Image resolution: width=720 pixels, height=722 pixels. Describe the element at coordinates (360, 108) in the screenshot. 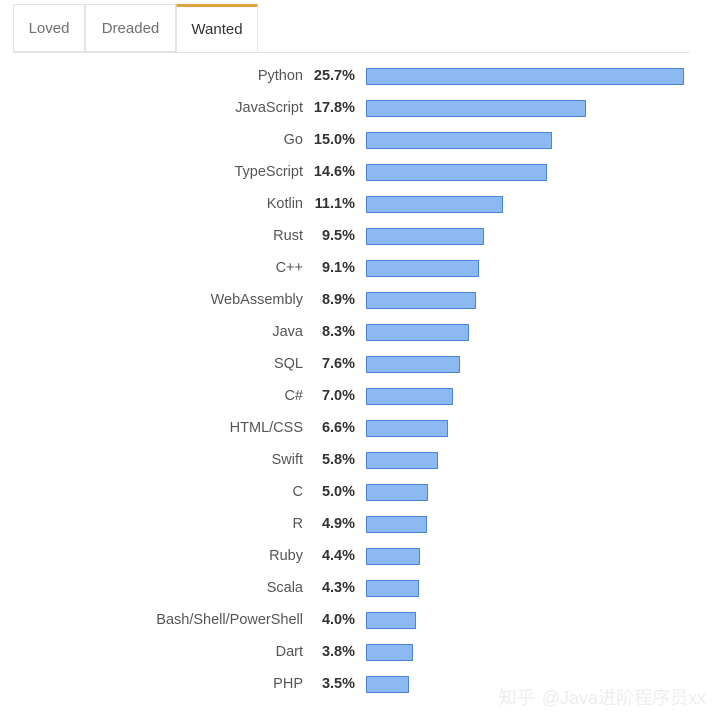

I see `bar-row: JavaScript 17.8%` at that location.